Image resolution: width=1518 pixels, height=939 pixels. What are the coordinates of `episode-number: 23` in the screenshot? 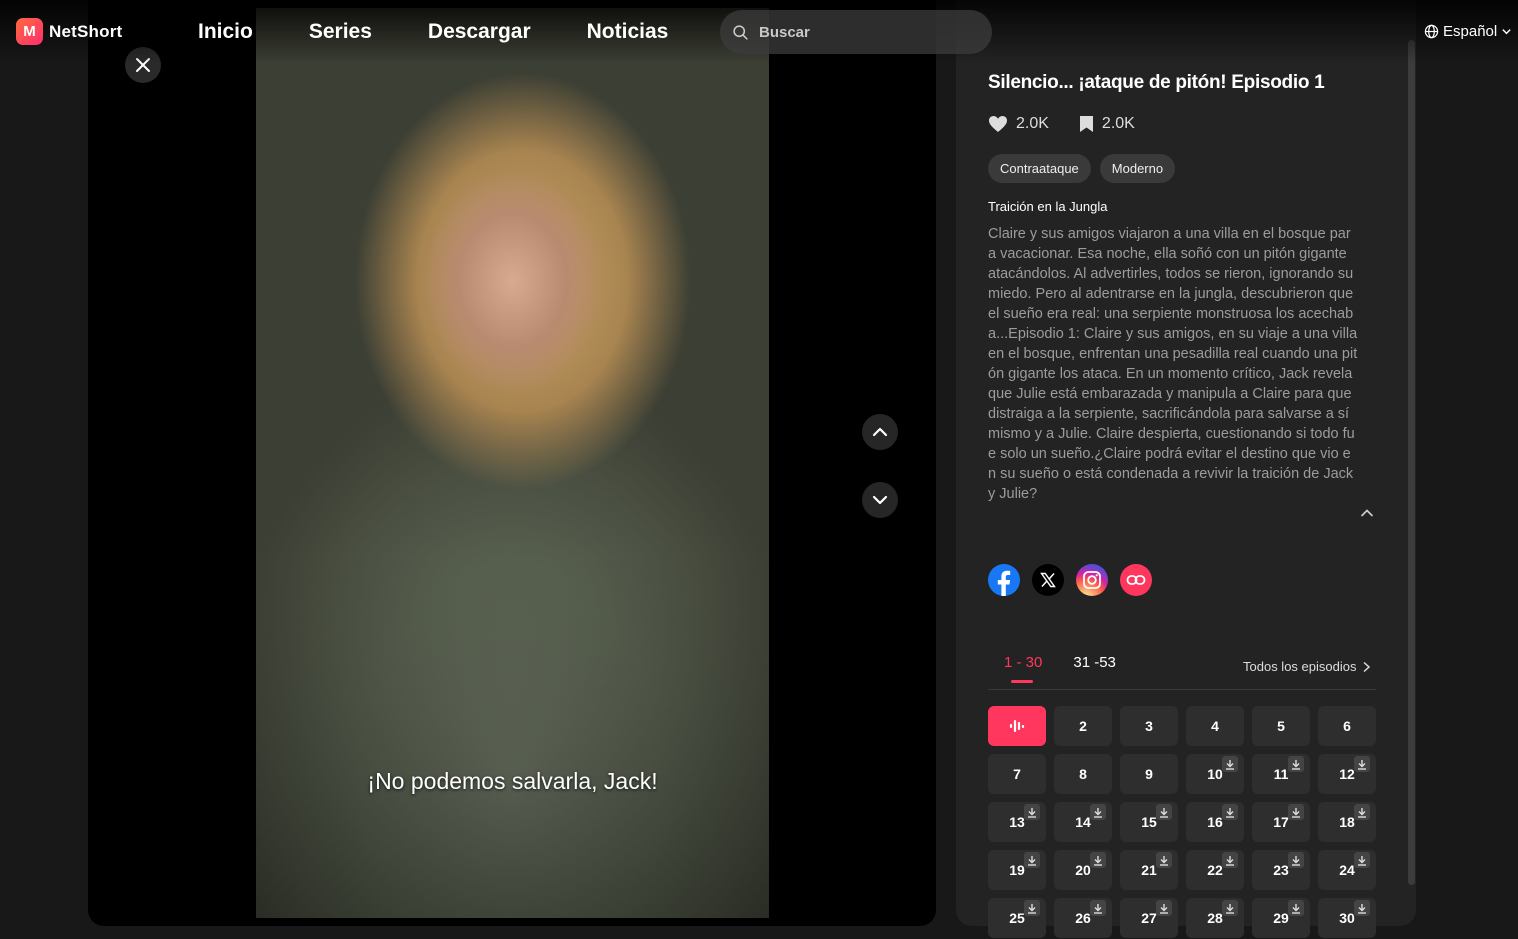 It's located at (1281, 870).